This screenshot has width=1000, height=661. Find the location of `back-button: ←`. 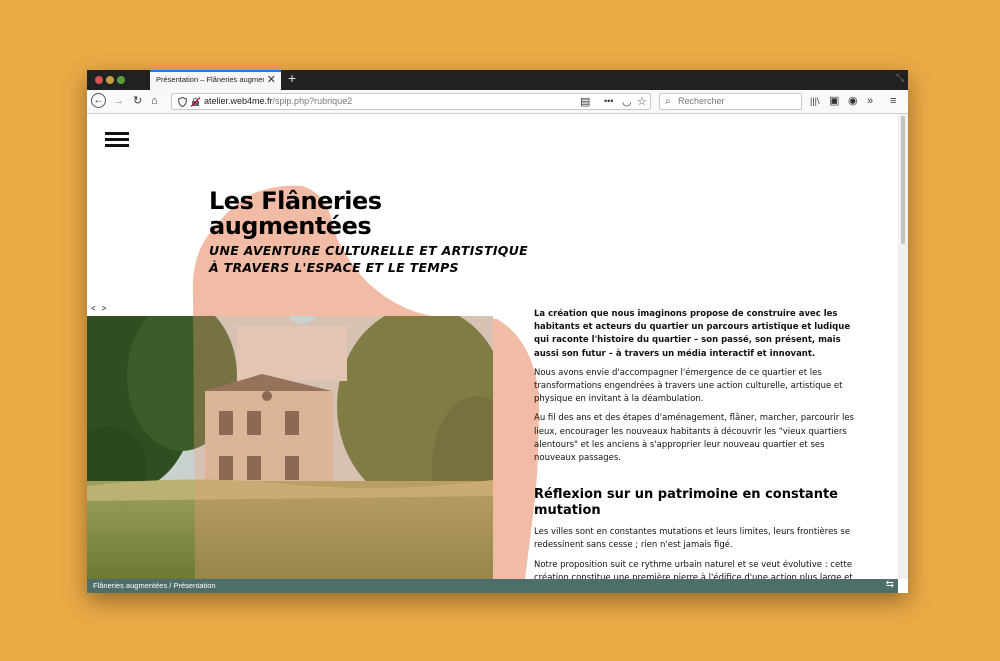

back-button: ← is located at coordinates (98, 100).